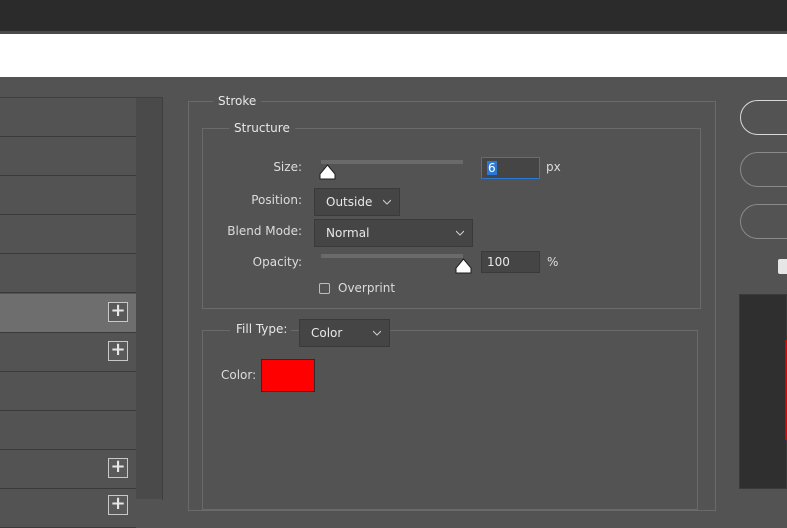  What do you see at coordinates (277, 262) in the screenshot?
I see `opacity-label: Opacity:` at bounding box center [277, 262].